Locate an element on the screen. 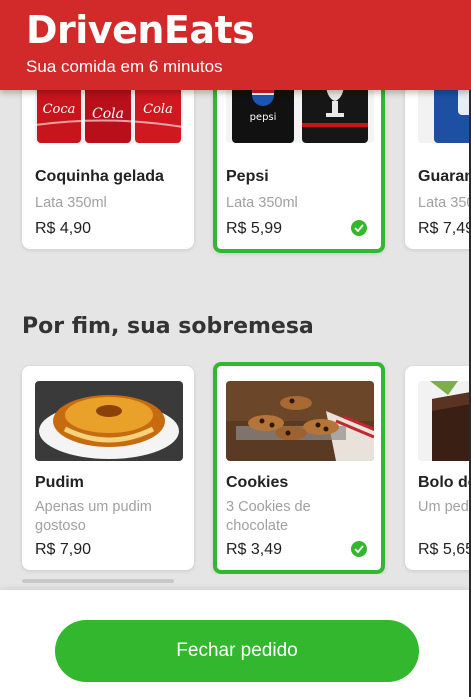  cake-image is located at coordinates (444, 421).